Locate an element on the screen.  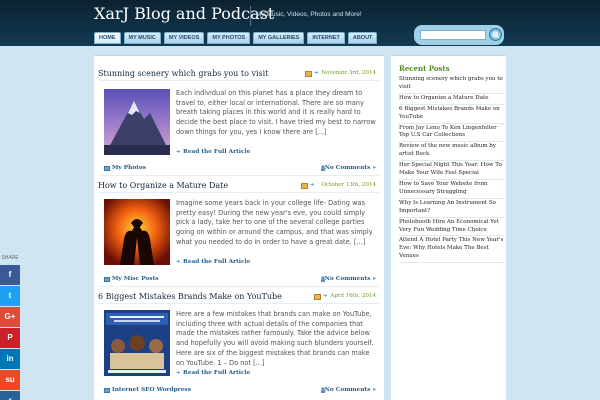
linkedin-icon: in is located at coordinates (10, 358).